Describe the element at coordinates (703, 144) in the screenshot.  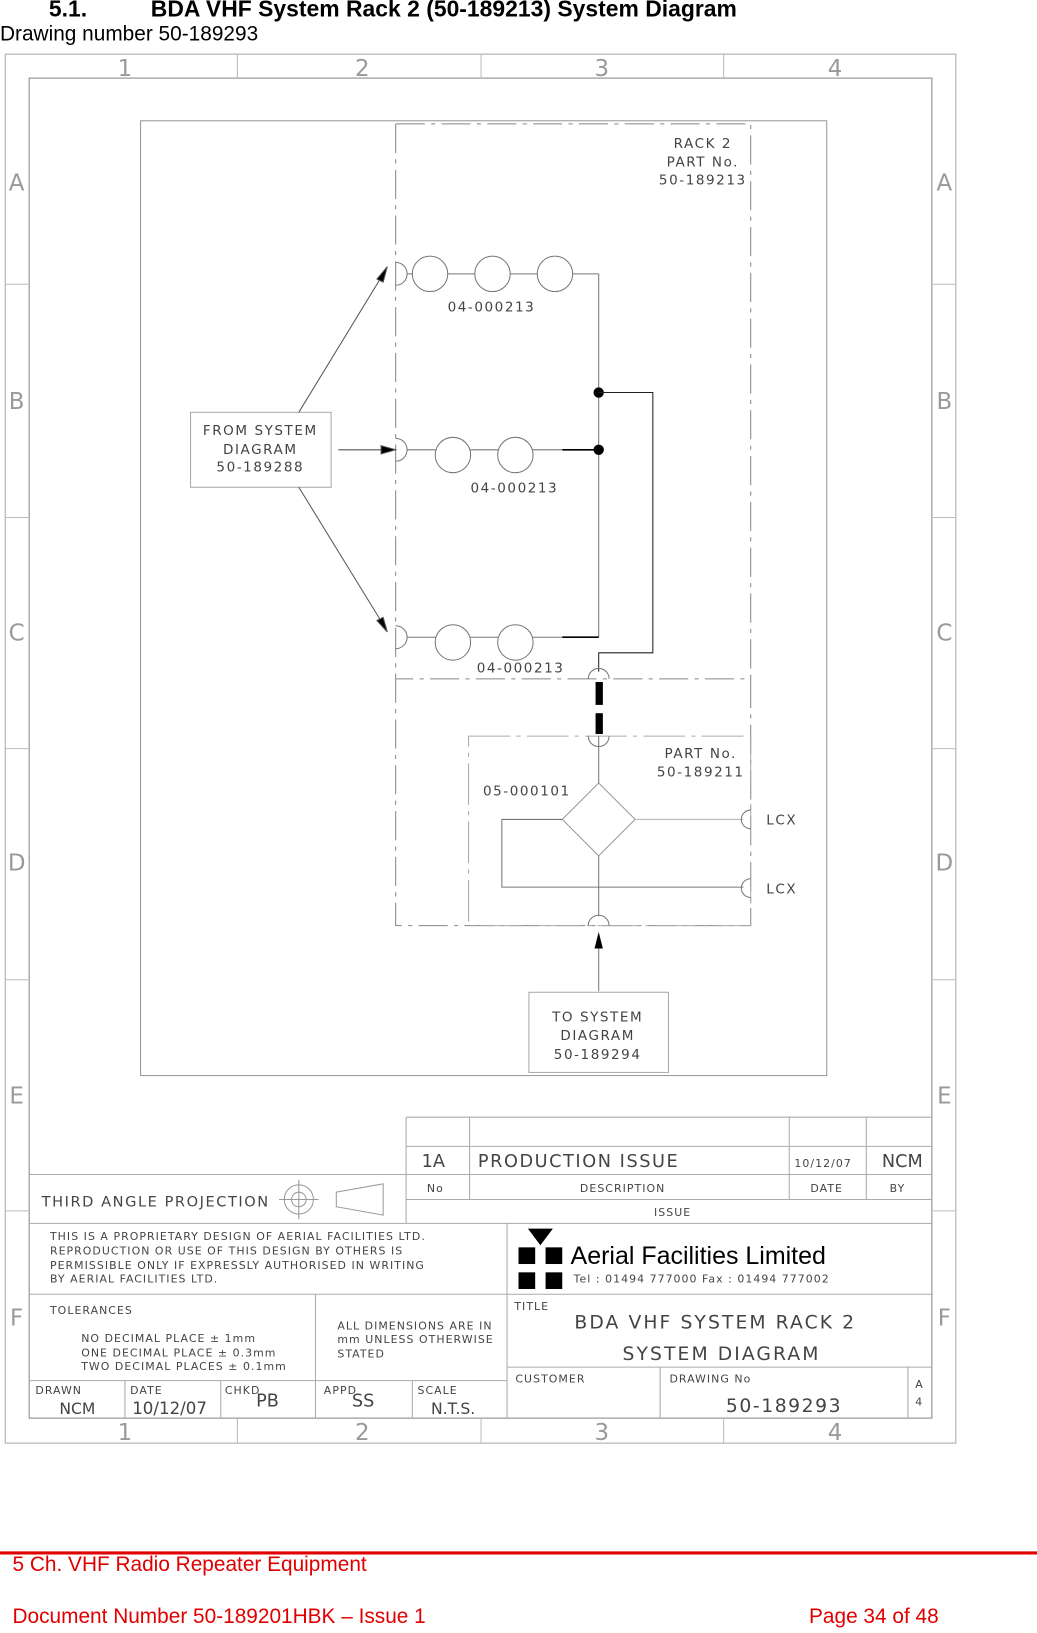
I see `rack2-label: RACK 2` at that location.